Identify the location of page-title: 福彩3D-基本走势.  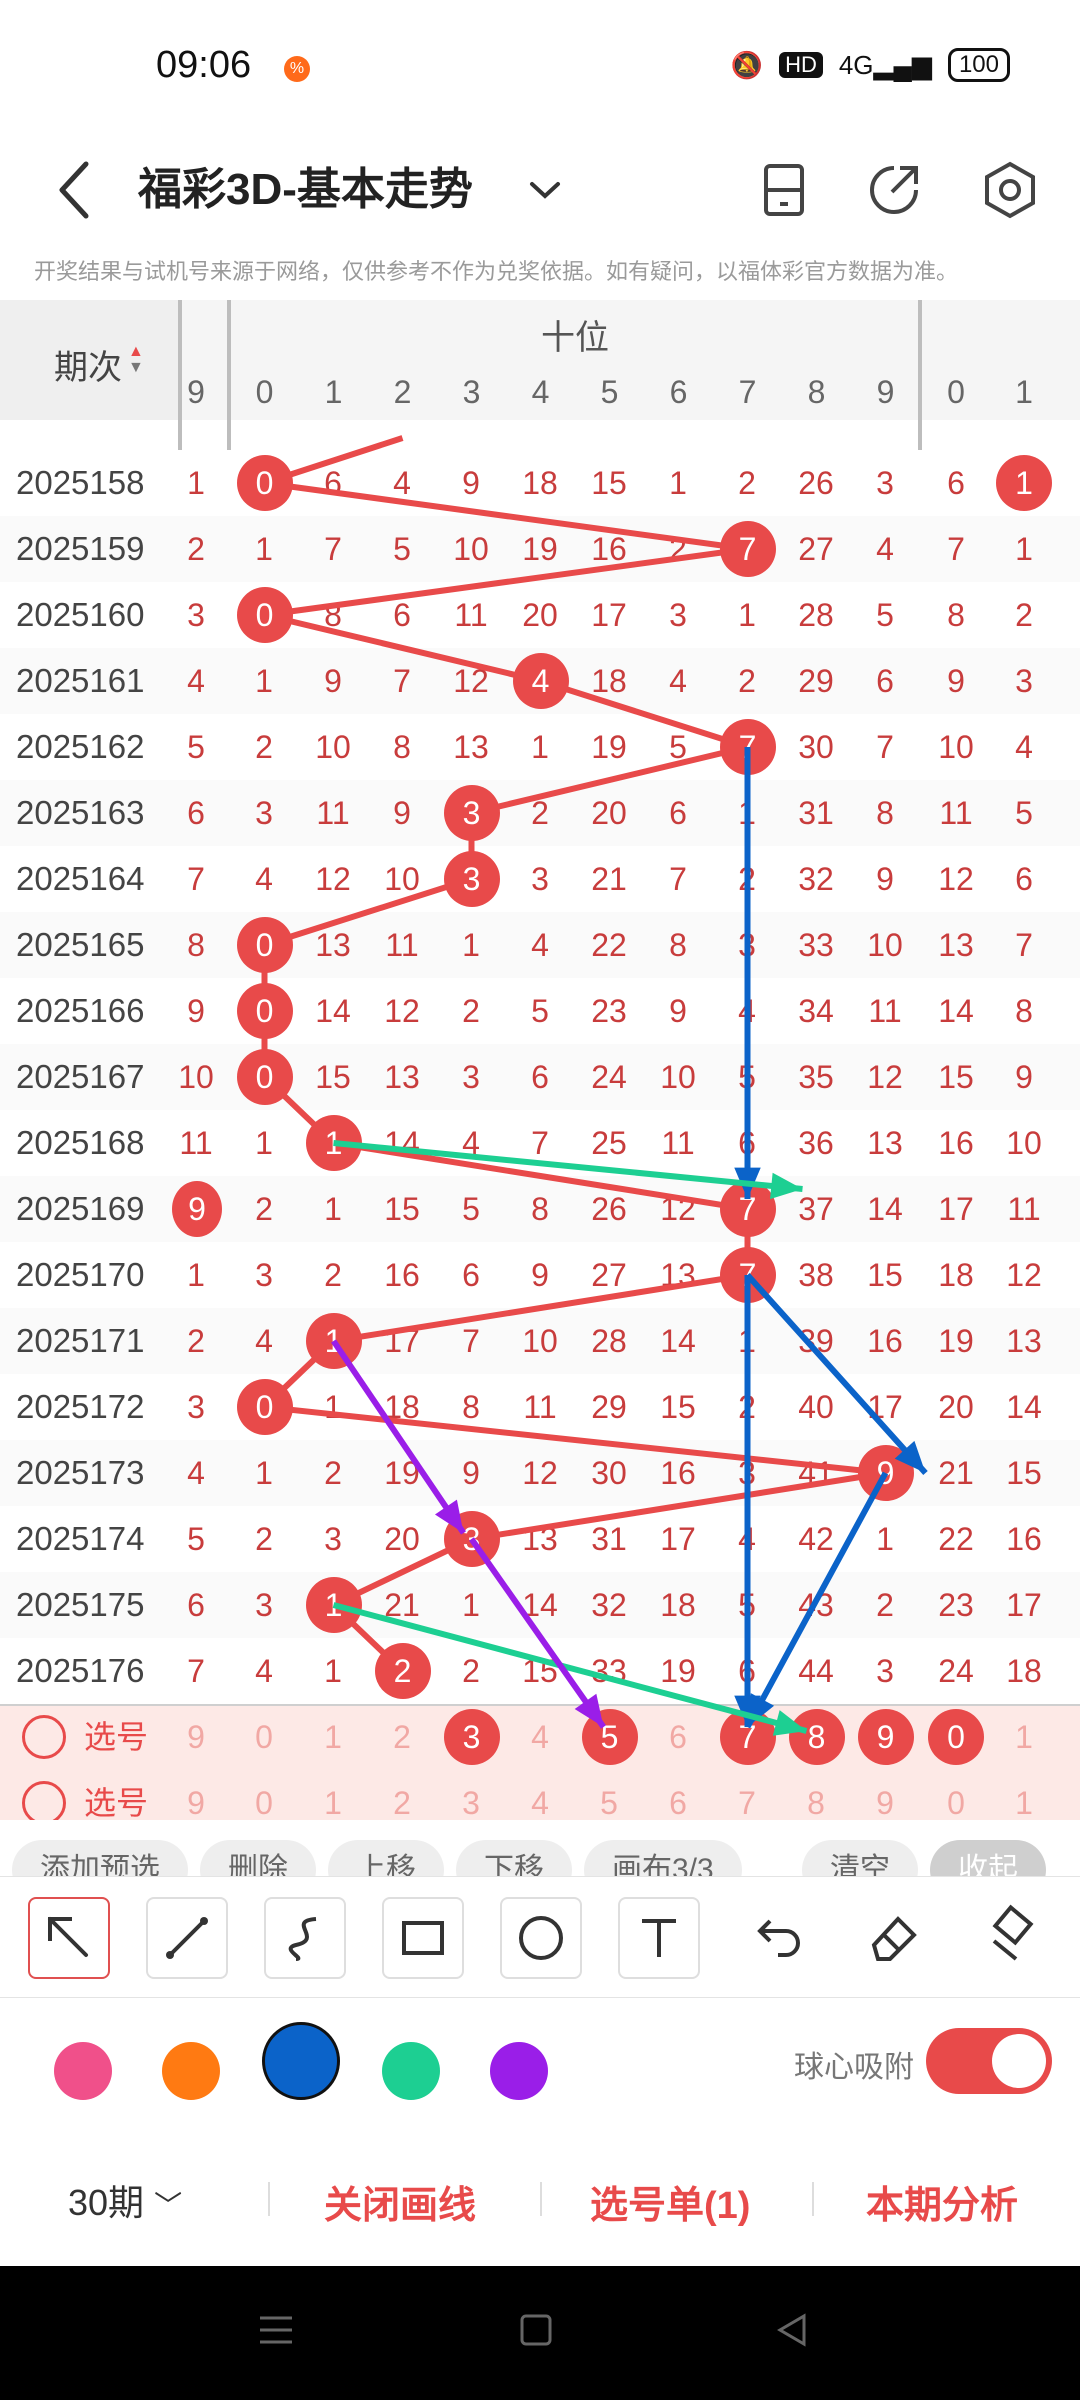
(305, 190).